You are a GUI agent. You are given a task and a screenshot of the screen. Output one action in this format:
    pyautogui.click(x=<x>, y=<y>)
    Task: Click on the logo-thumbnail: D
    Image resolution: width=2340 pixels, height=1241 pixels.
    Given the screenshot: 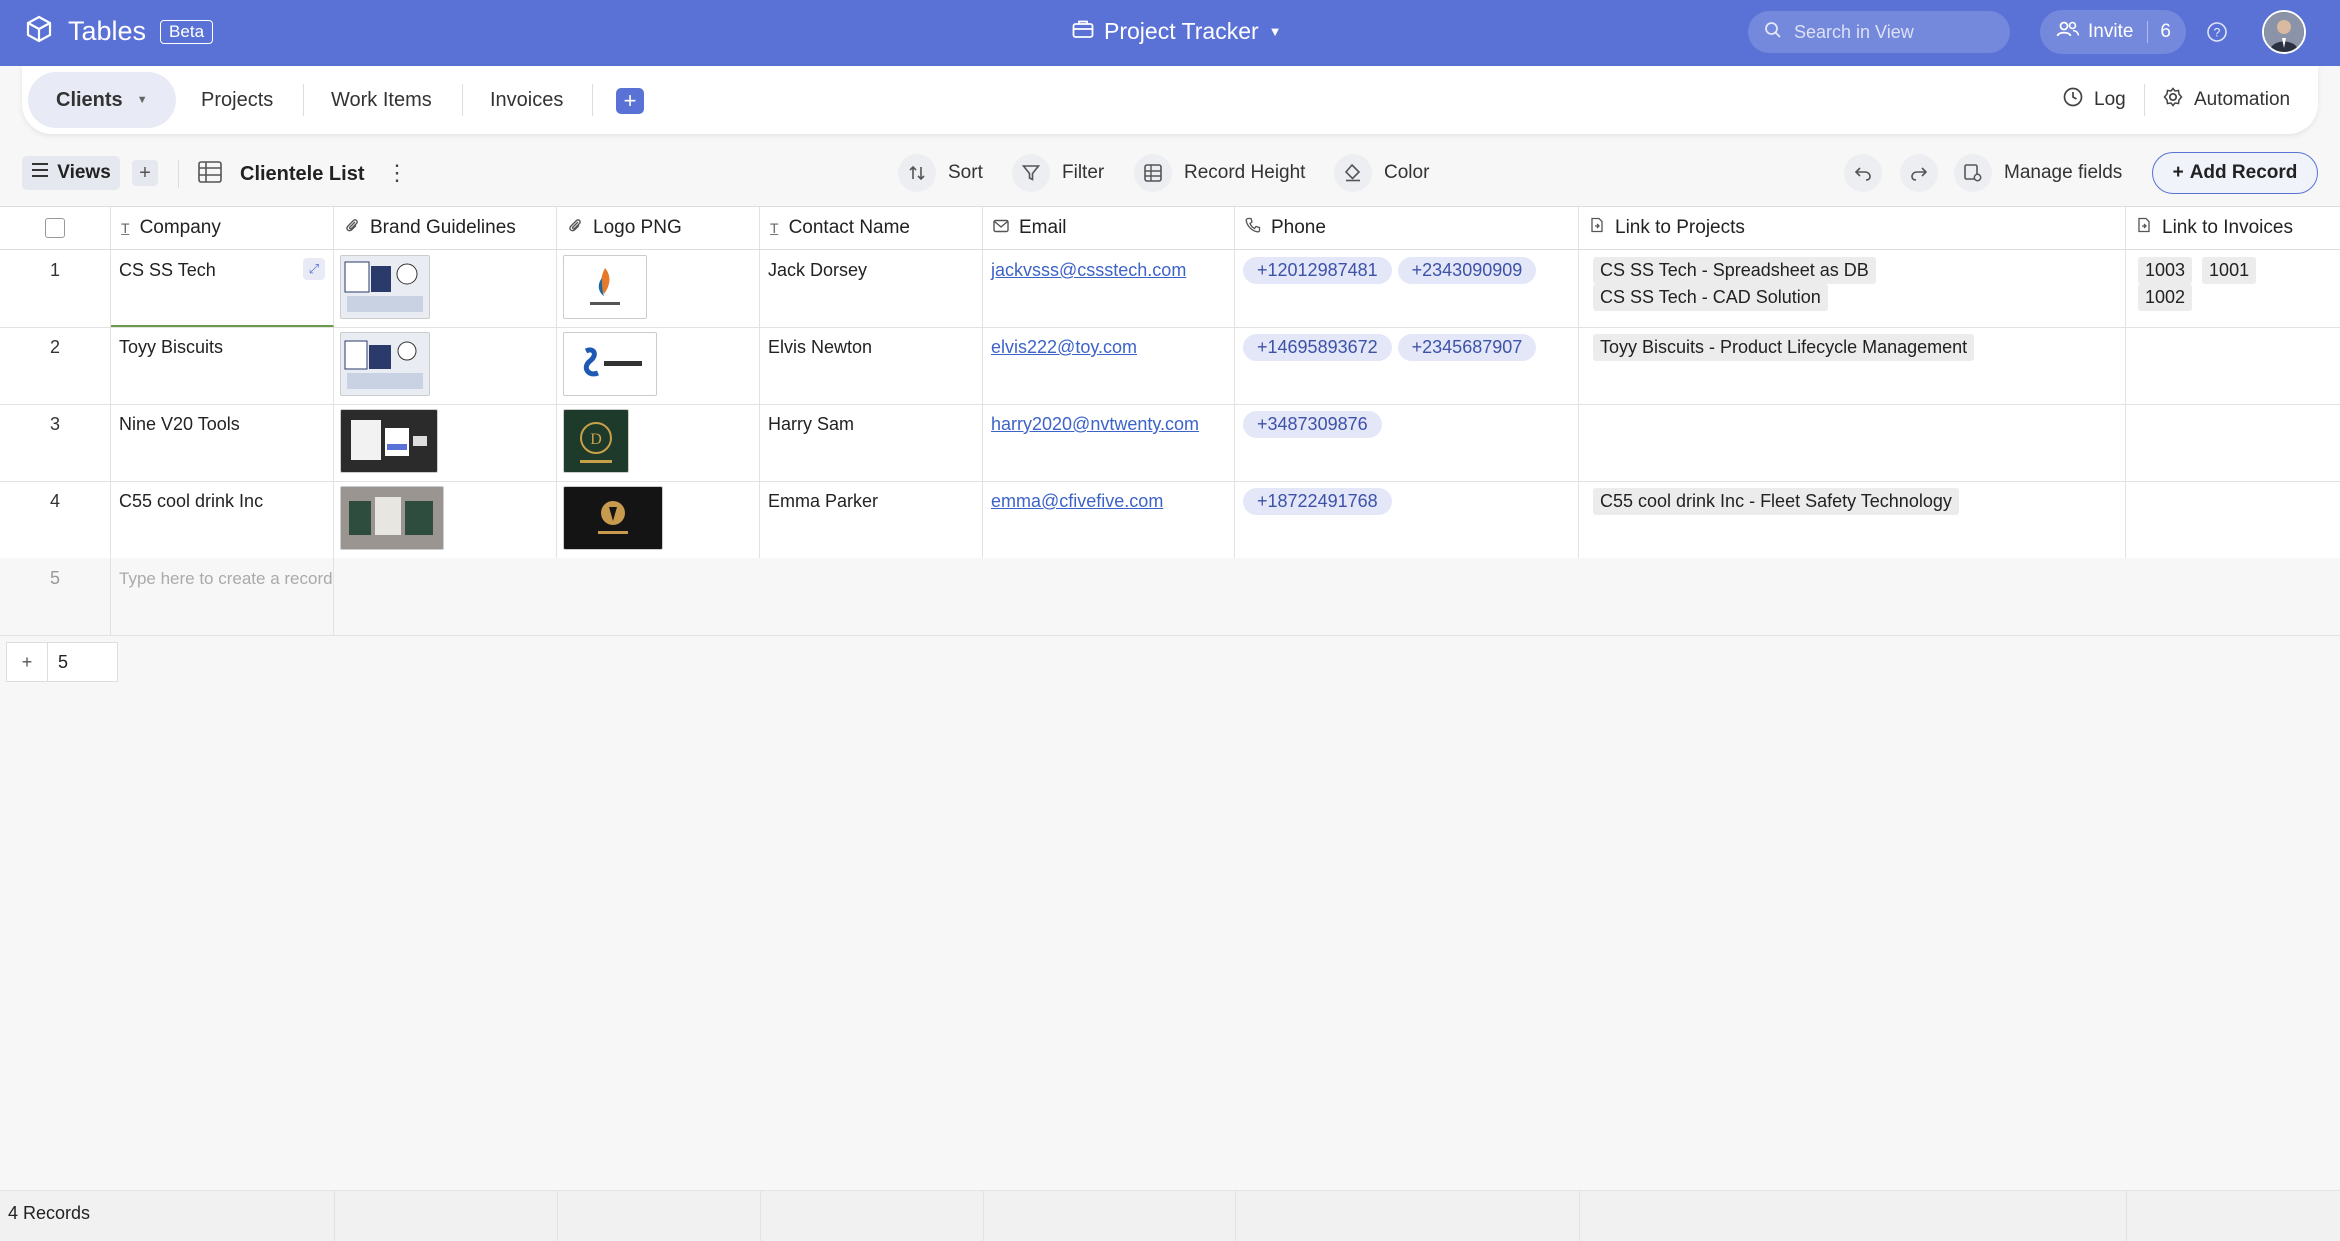 What is the action you would take?
    pyautogui.click(x=596, y=441)
    